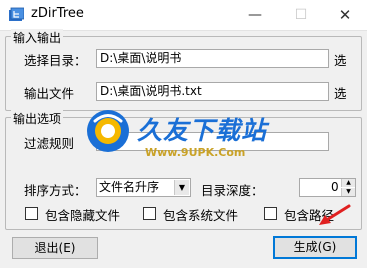 Image resolution: width=367 pixels, height=268 pixels. I want to click on generate-button: 生成(G), so click(315, 247).